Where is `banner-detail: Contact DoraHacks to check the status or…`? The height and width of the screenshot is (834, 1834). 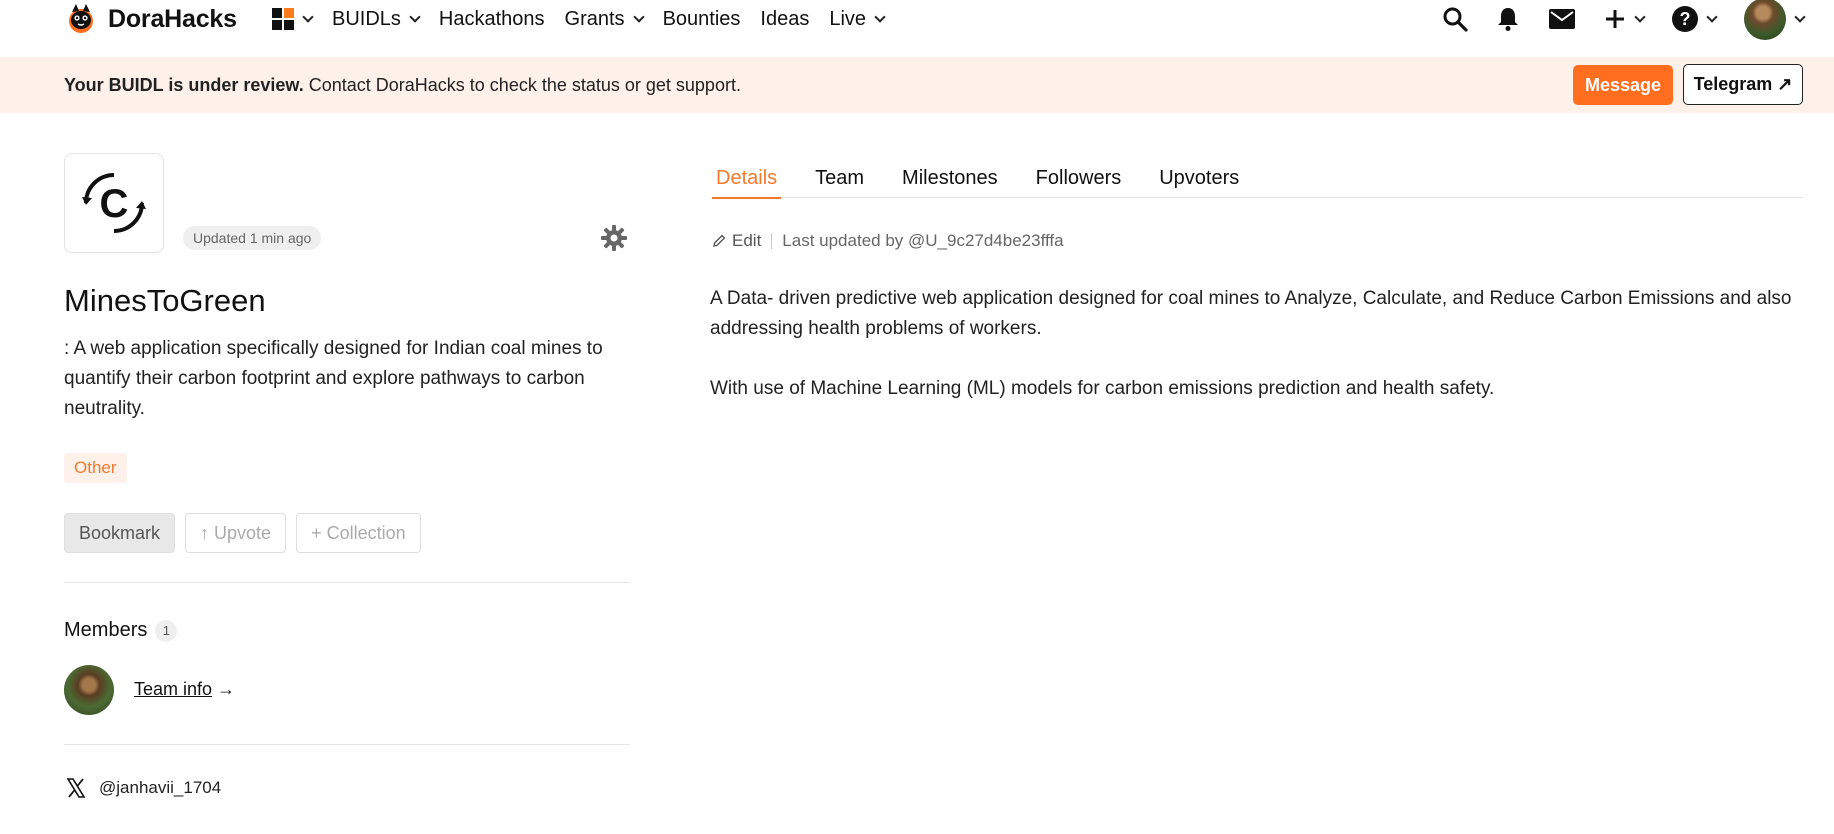
banner-detail: Contact DoraHacks to check the status or… is located at coordinates (522, 84).